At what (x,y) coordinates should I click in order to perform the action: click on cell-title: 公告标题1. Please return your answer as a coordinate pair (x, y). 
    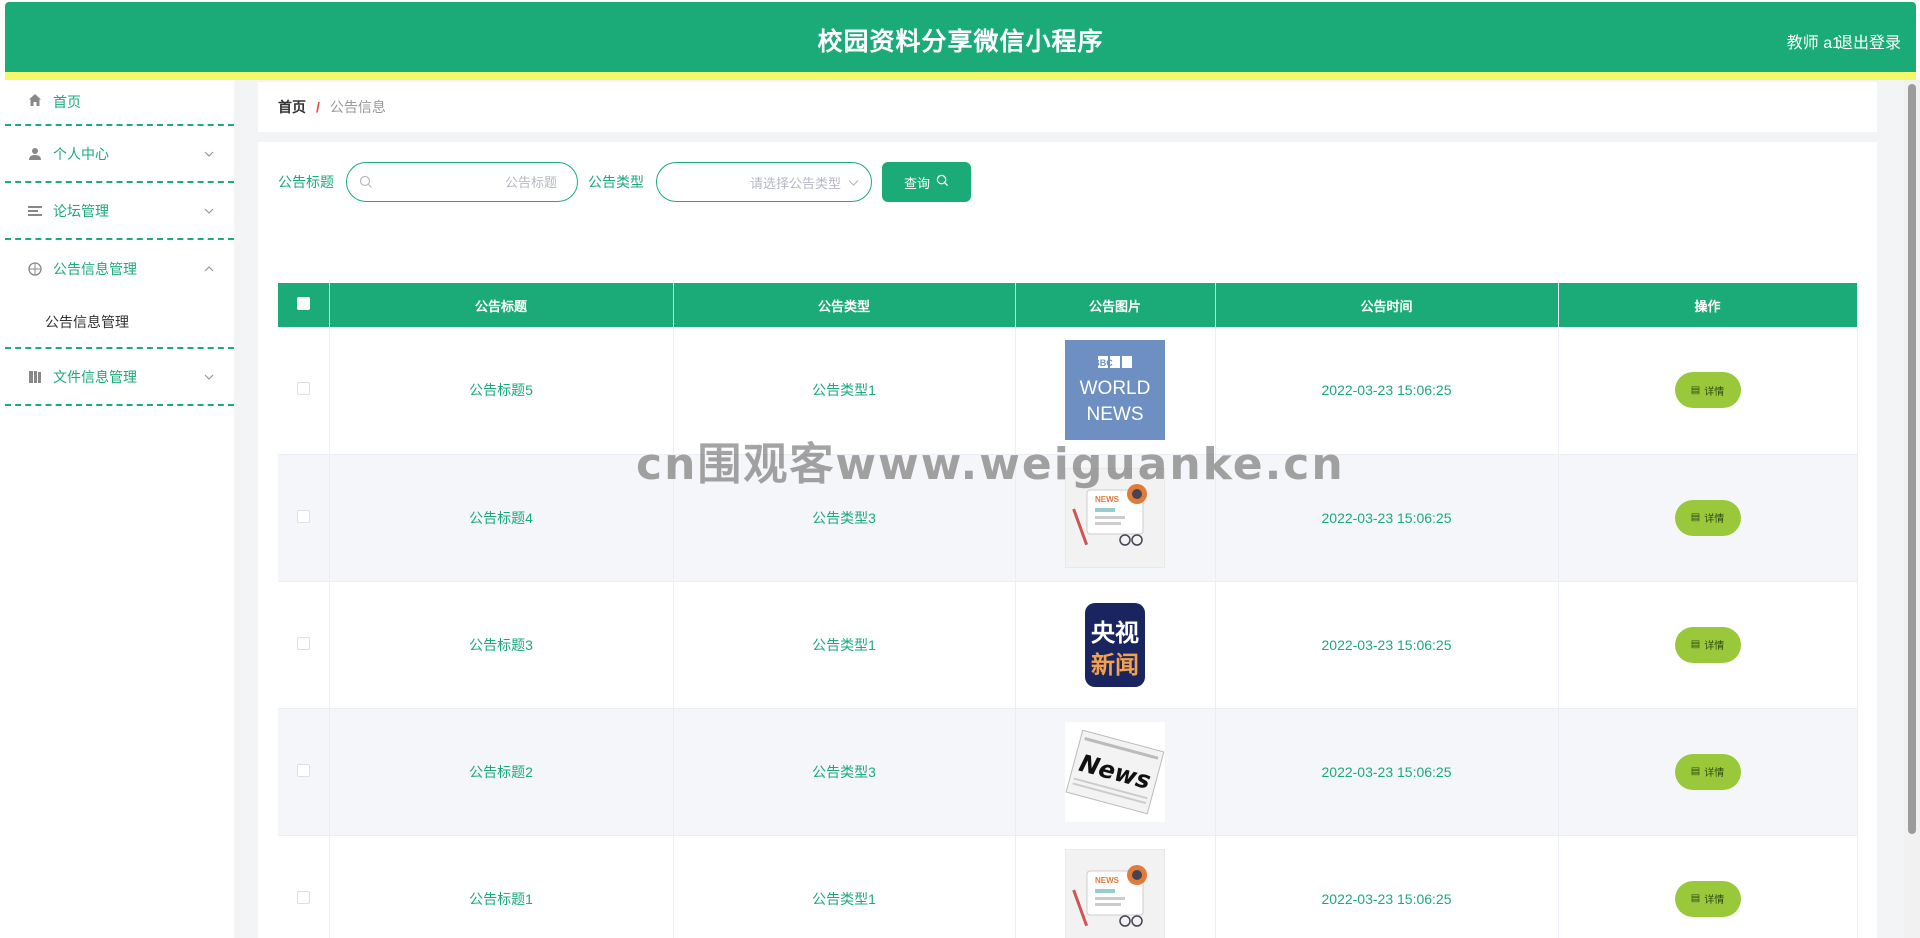
    Looking at the image, I should click on (501, 886).